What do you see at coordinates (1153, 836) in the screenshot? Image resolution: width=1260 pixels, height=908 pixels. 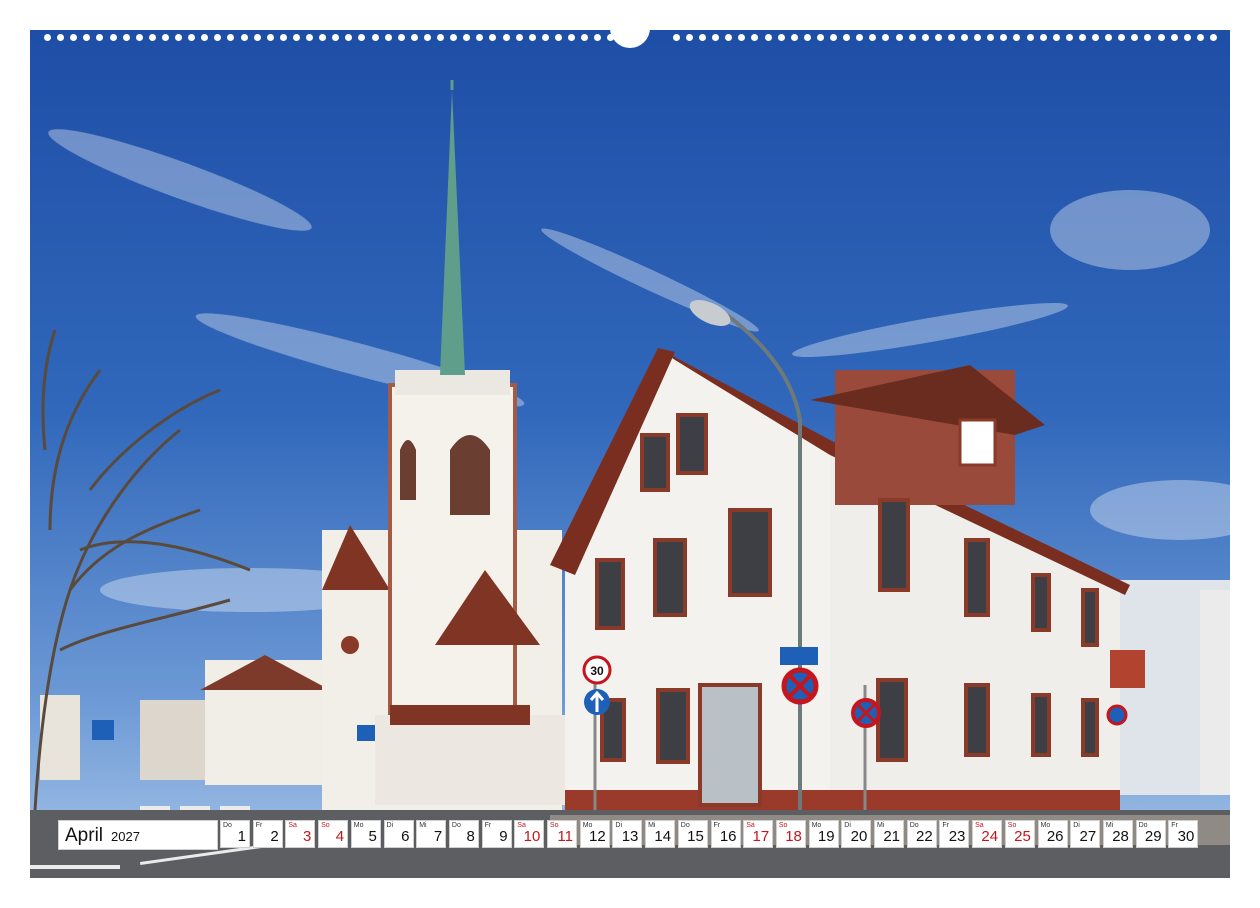 I see `day-number: 29` at bounding box center [1153, 836].